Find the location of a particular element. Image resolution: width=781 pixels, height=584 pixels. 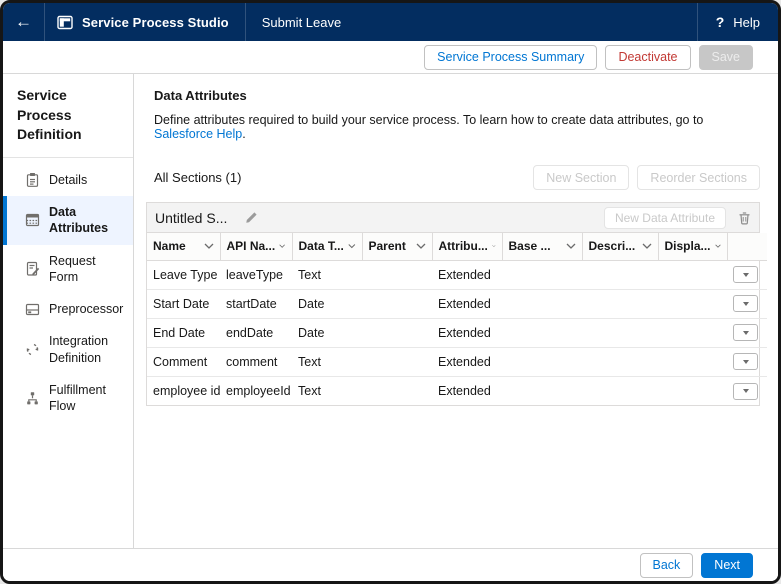

salesforce-help-link: Salesforce Help is located at coordinates (198, 134).